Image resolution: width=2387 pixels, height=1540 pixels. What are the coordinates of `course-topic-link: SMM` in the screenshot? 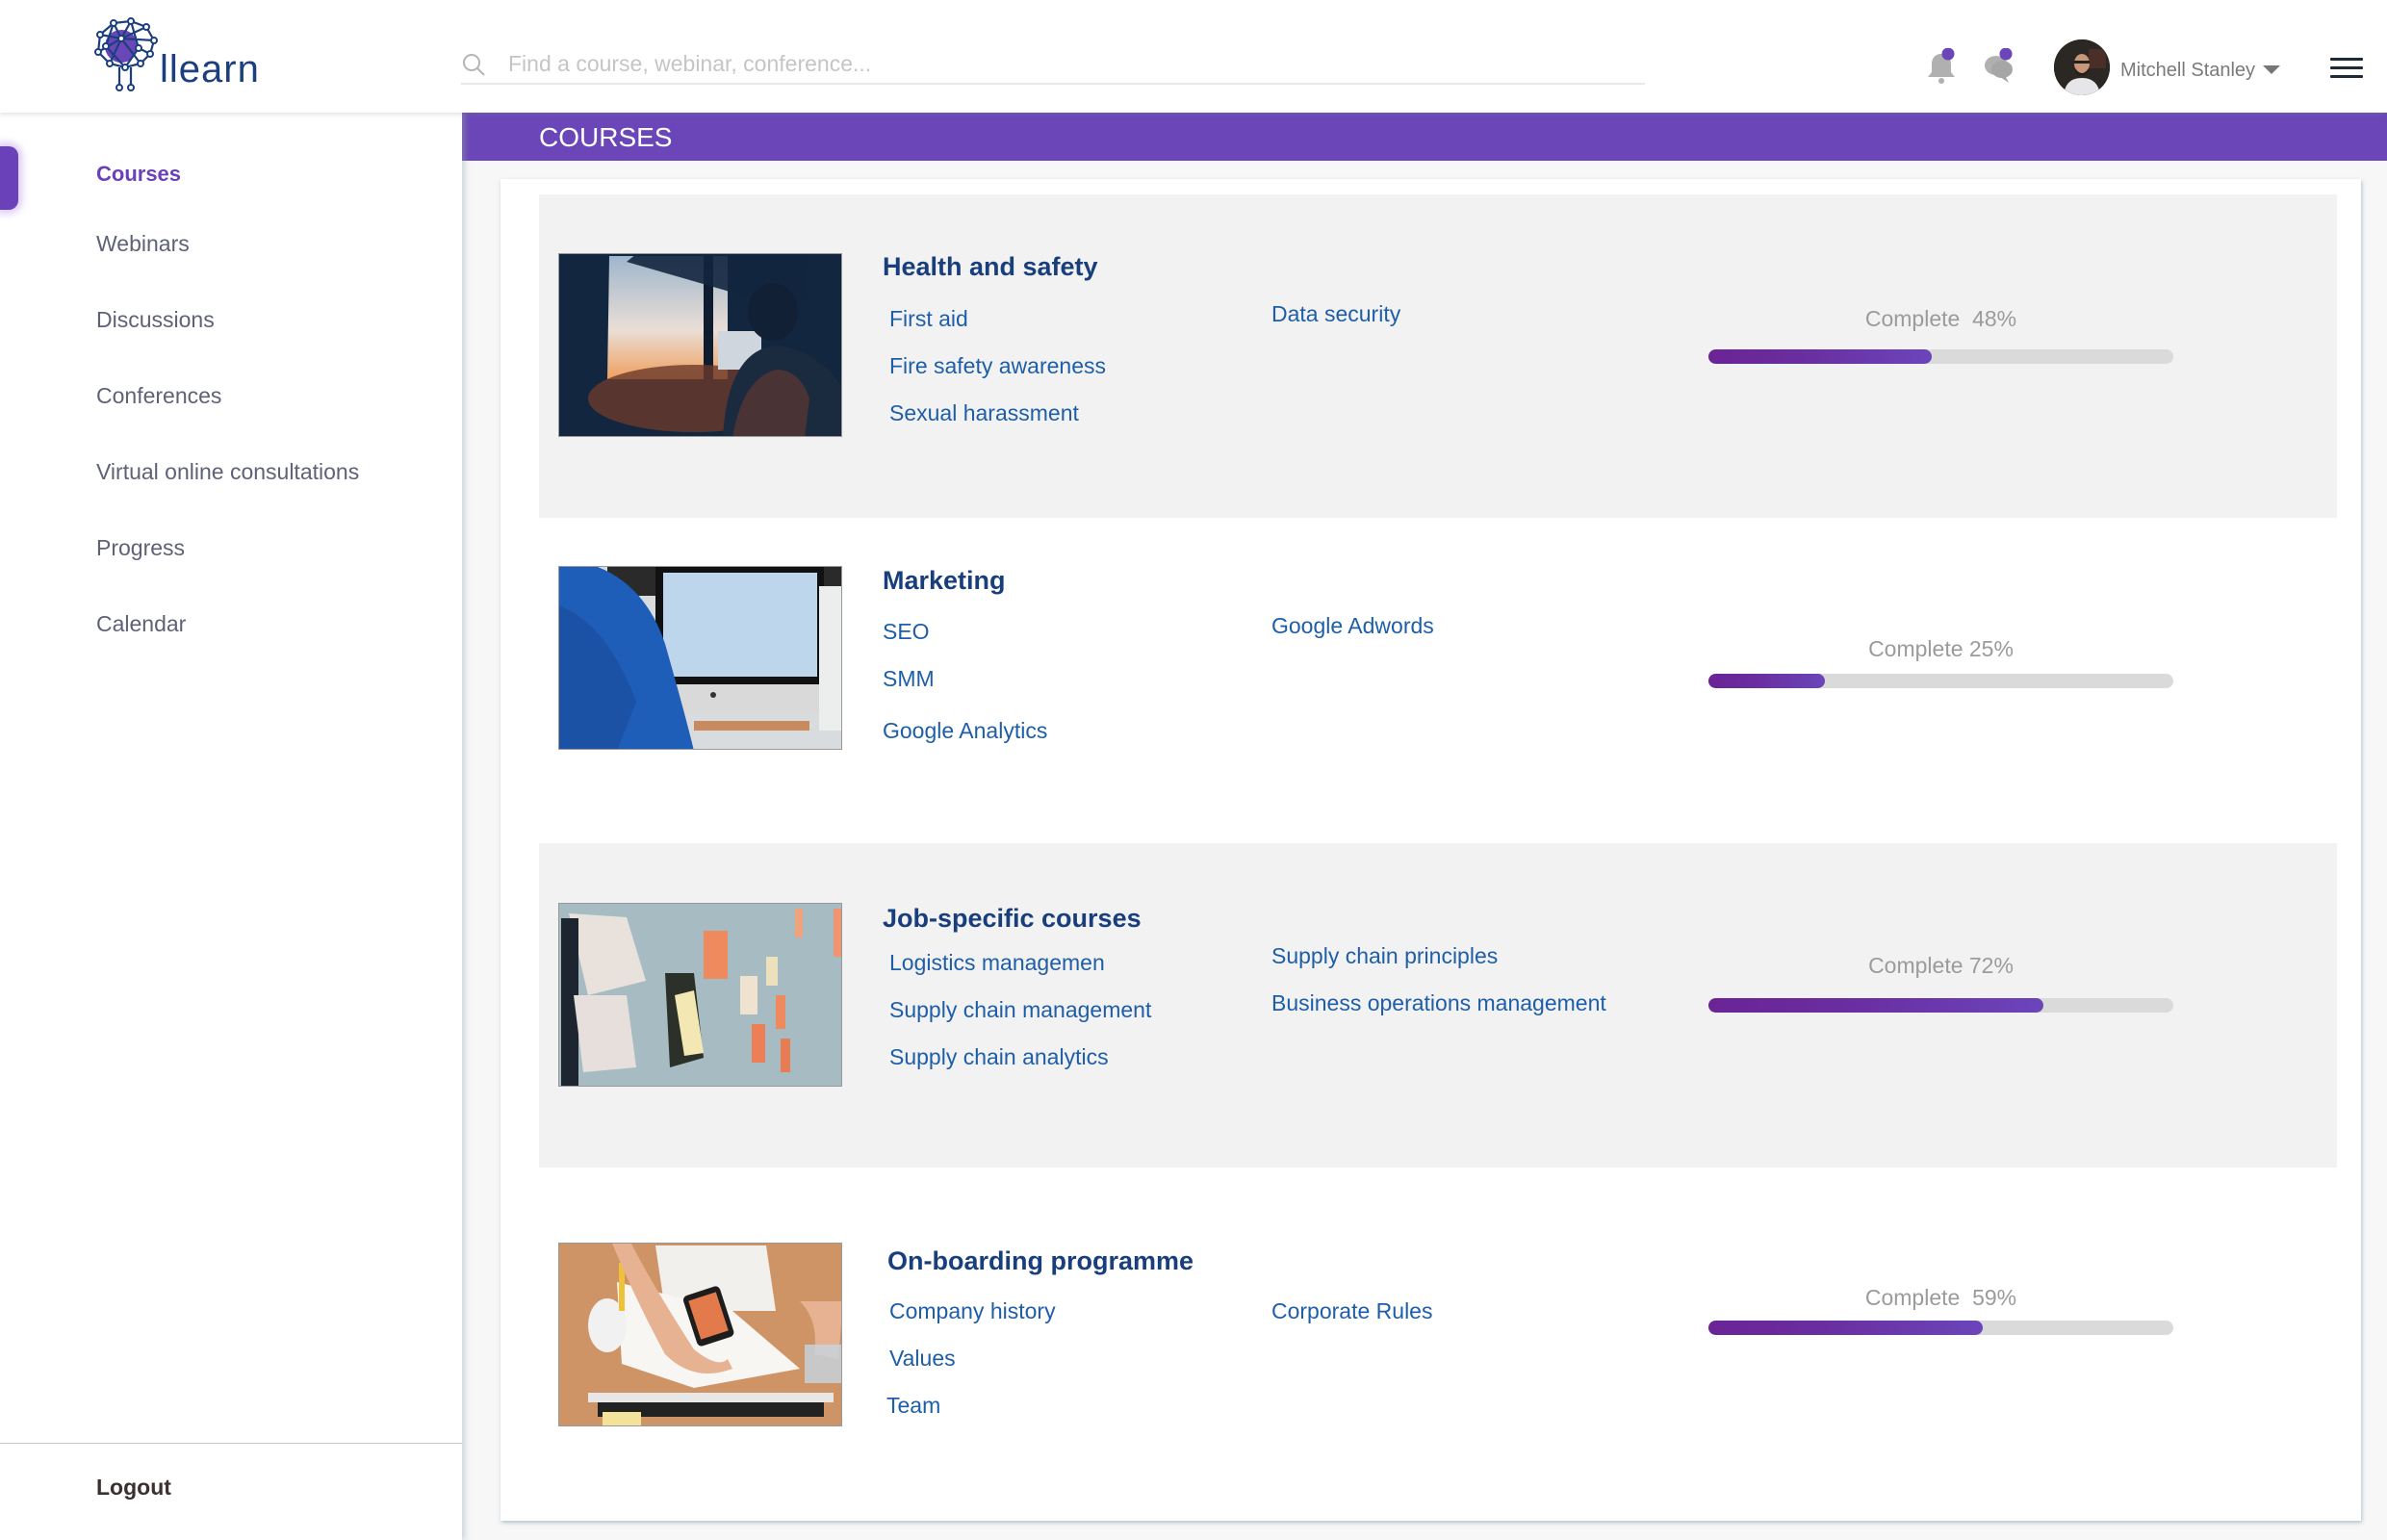 It's located at (909, 678).